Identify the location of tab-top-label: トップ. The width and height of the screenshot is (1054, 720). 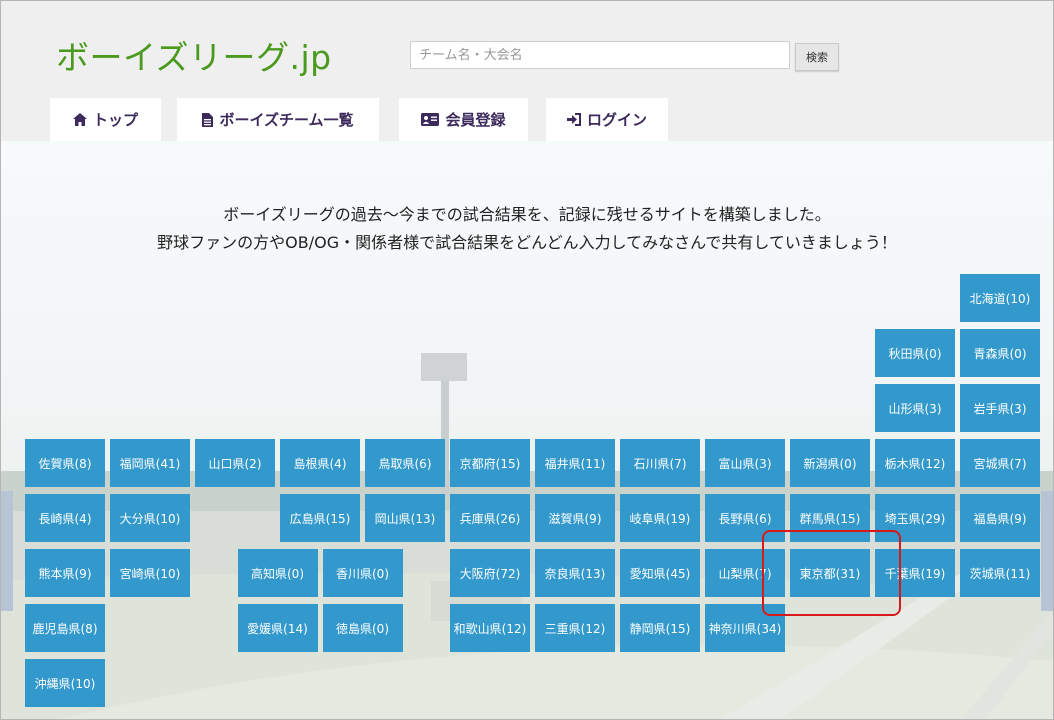
(115, 120).